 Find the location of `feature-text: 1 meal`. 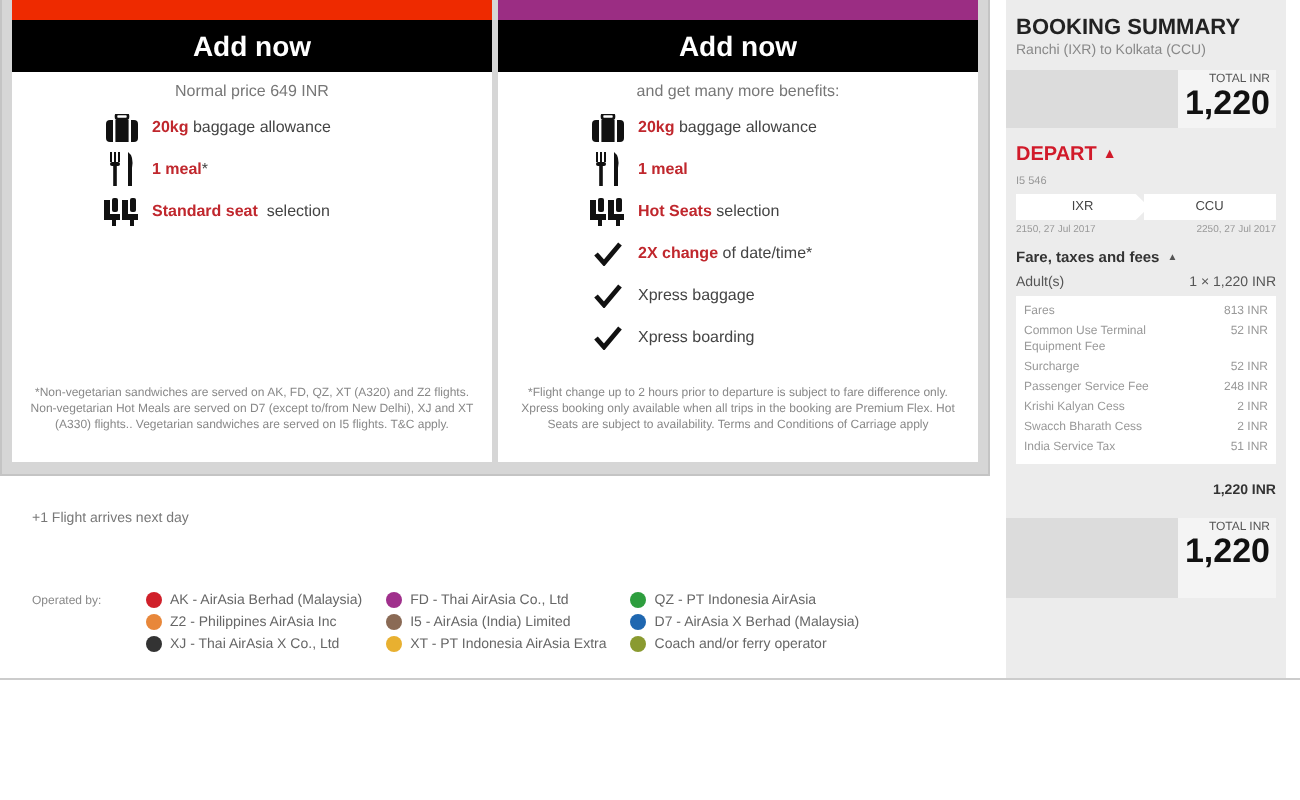

feature-text: 1 meal is located at coordinates (663, 169).